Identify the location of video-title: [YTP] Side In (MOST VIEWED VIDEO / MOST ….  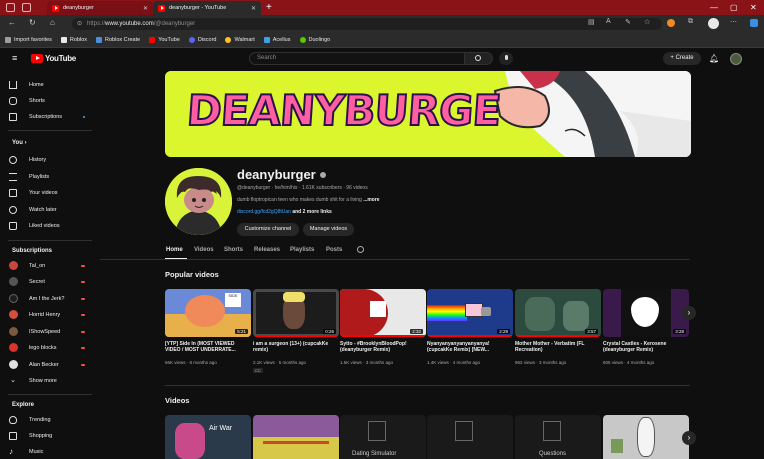
(207, 347).